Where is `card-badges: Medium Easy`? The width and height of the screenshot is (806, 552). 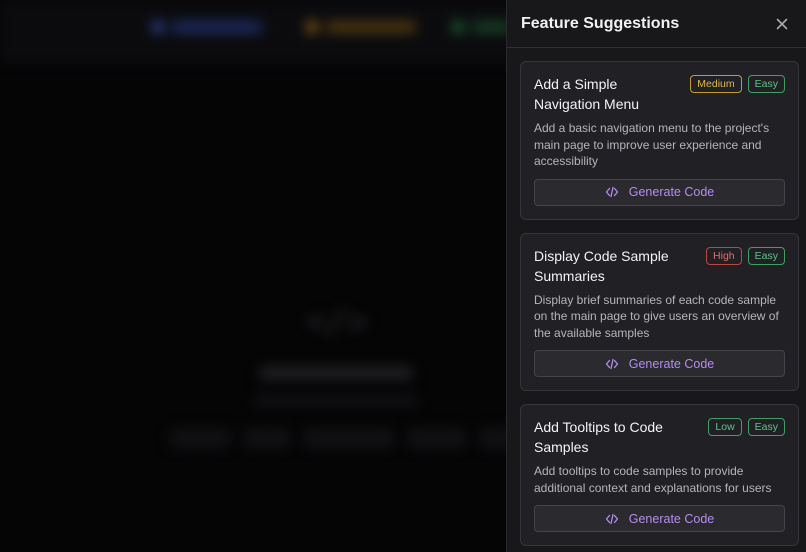
card-badges: Medium Easy is located at coordinates (737, 84).